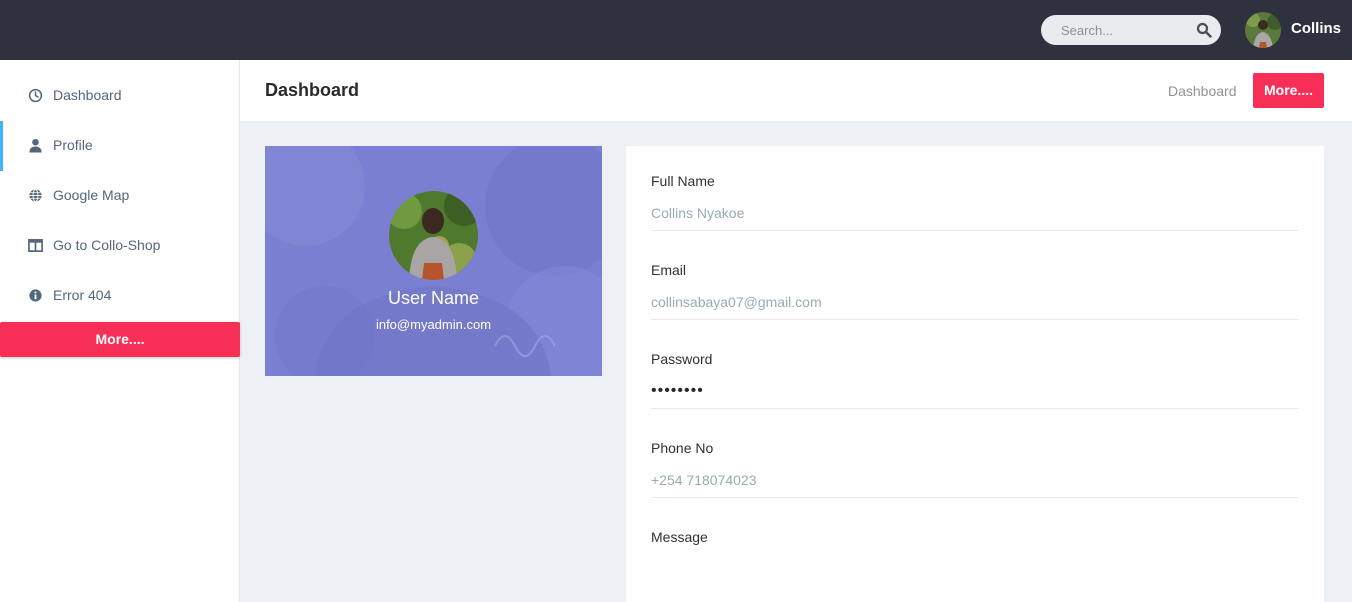 Image resolution: width=1352 pixels, height=602 pixels. I want to click on profile-card: User Name info@myadmin.com, so click(433, 261).